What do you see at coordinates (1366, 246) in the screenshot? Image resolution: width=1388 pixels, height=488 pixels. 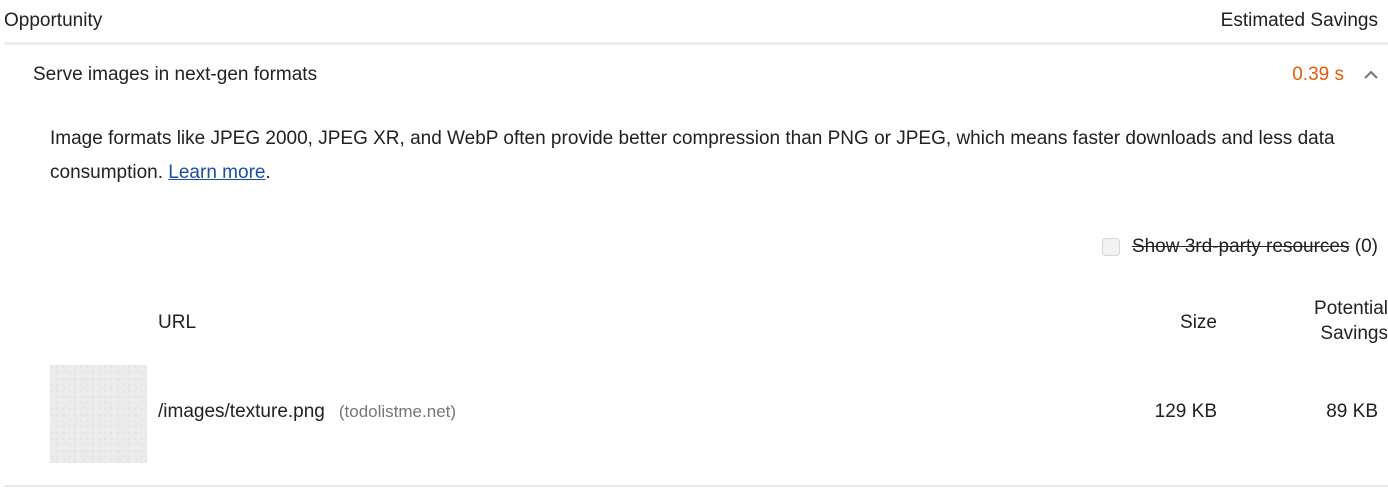 I see `third-party-filter-count: (0)` at bounding box center [1366, 246].